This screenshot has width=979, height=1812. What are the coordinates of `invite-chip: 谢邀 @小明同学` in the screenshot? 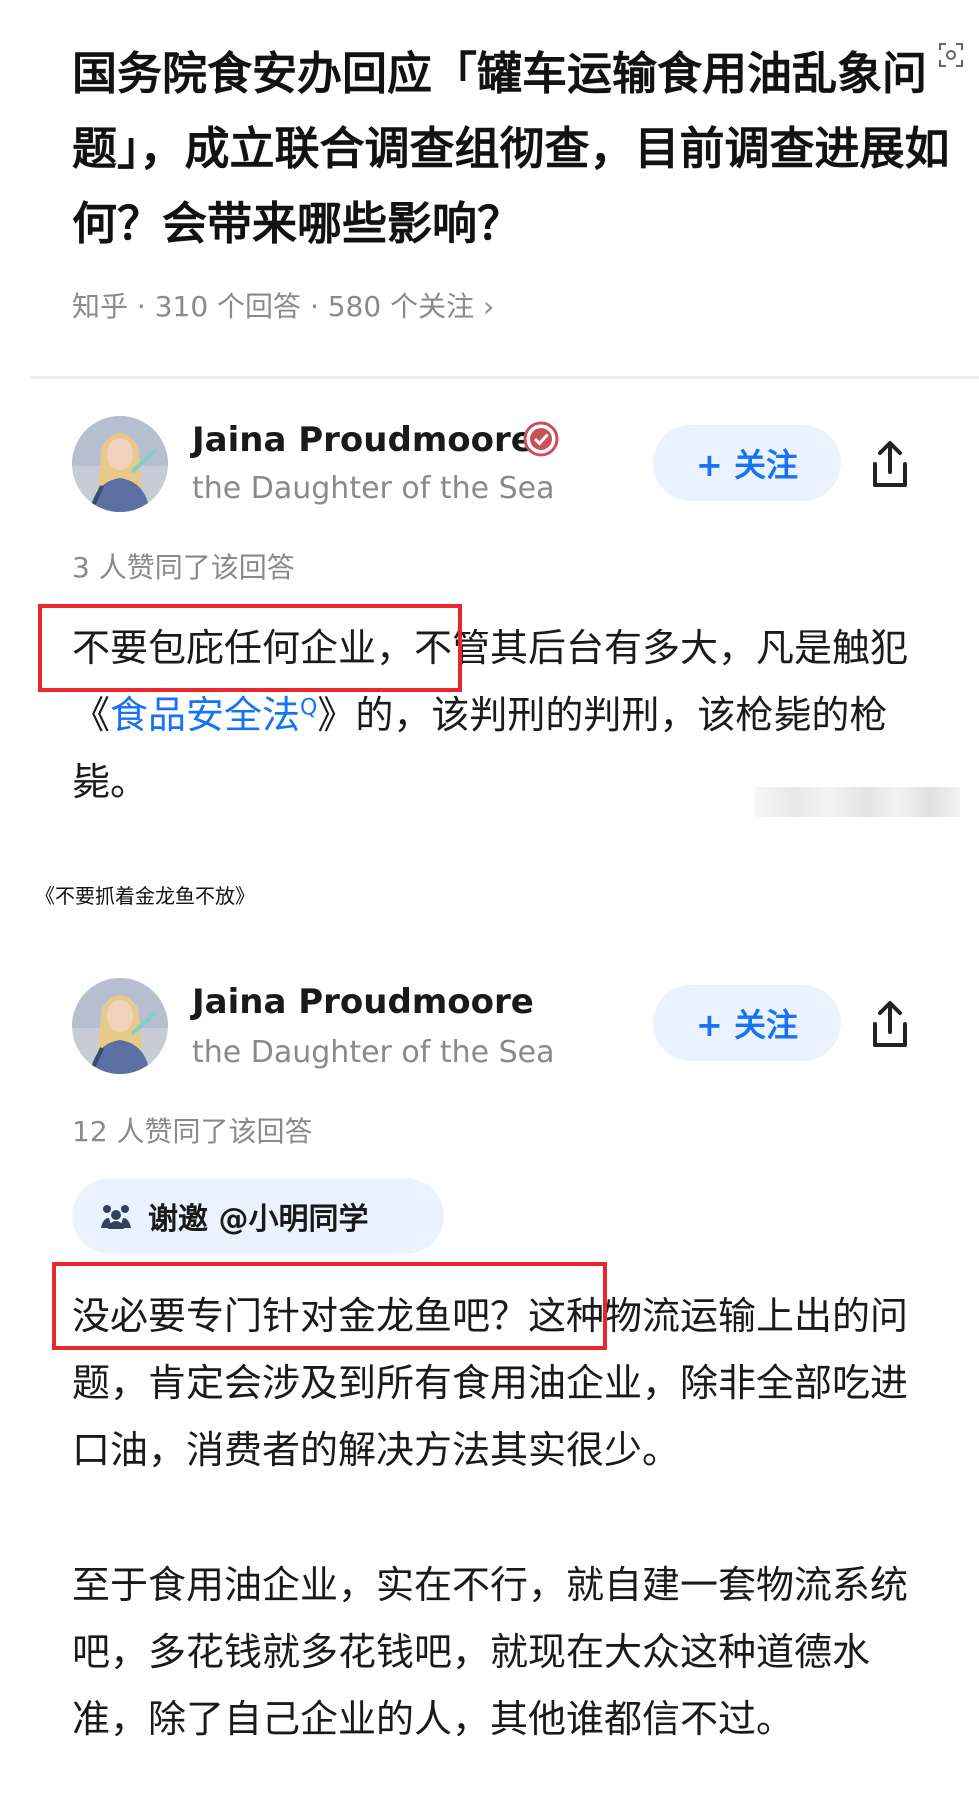 It's located at (258, 1216).